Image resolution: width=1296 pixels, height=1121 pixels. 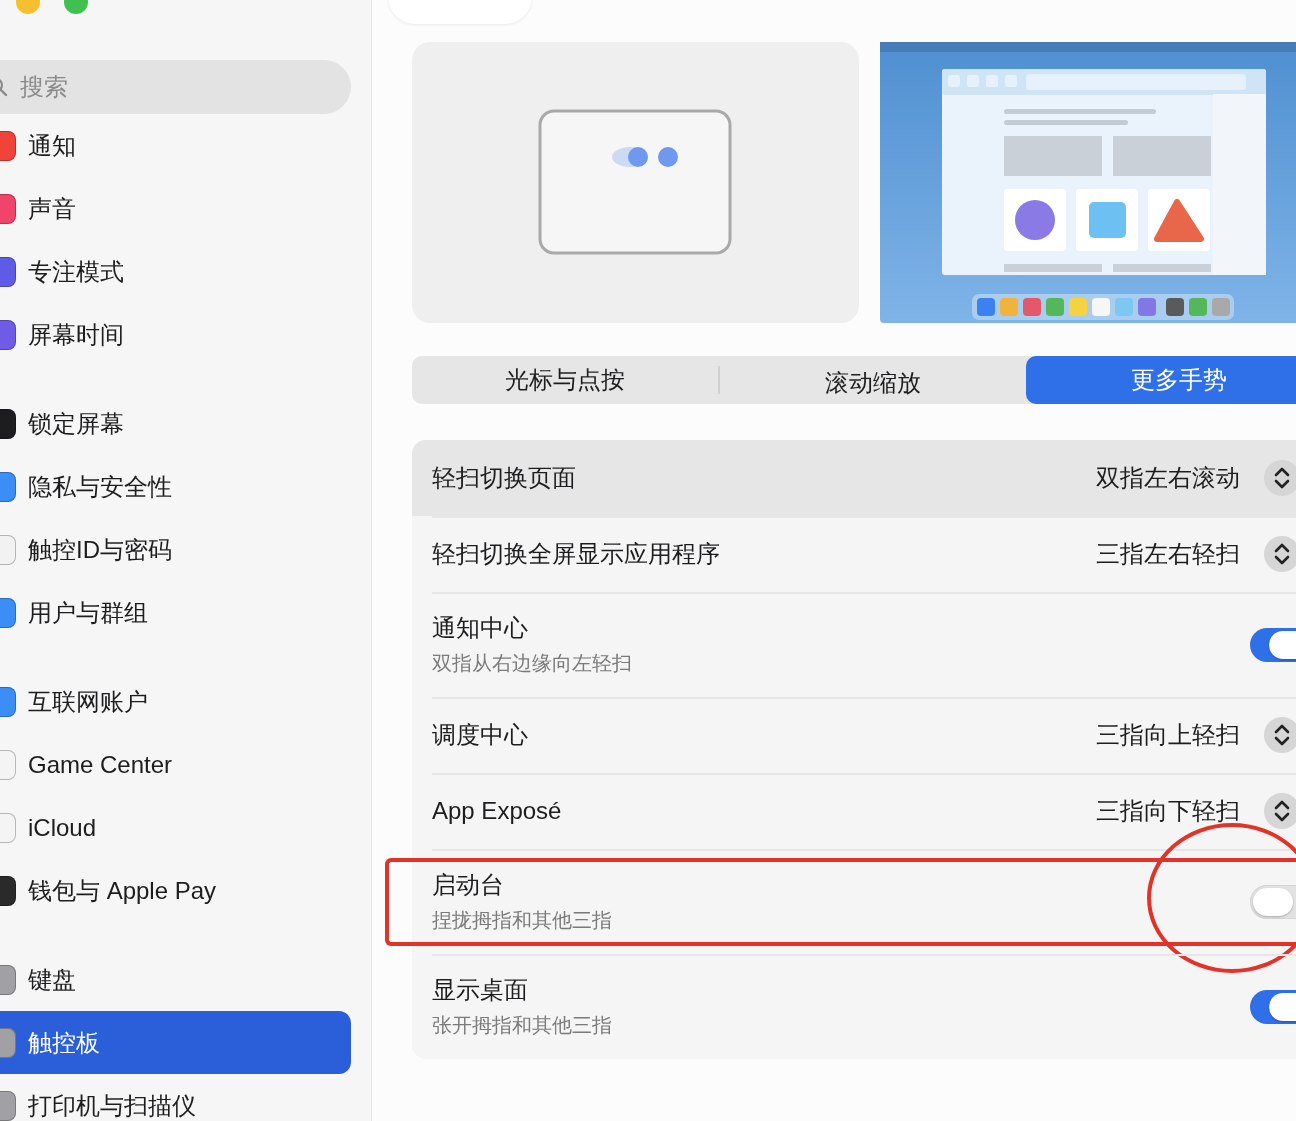 What do you see at coordinates (175, 549) in the screenshot?
I see `sidebar-item: 触控ID与密码` at bounding box center [175, 549].